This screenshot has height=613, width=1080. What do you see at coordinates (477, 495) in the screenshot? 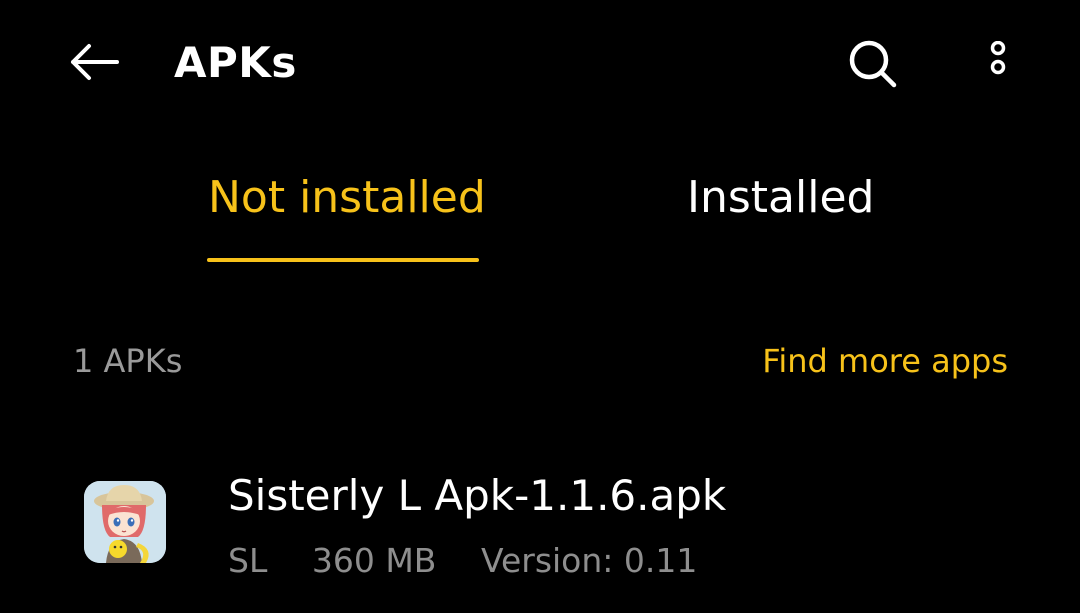
I see `apk-file-name: Sisterly L Apk-1.1.6.apk` at bounding box center [477, 495].